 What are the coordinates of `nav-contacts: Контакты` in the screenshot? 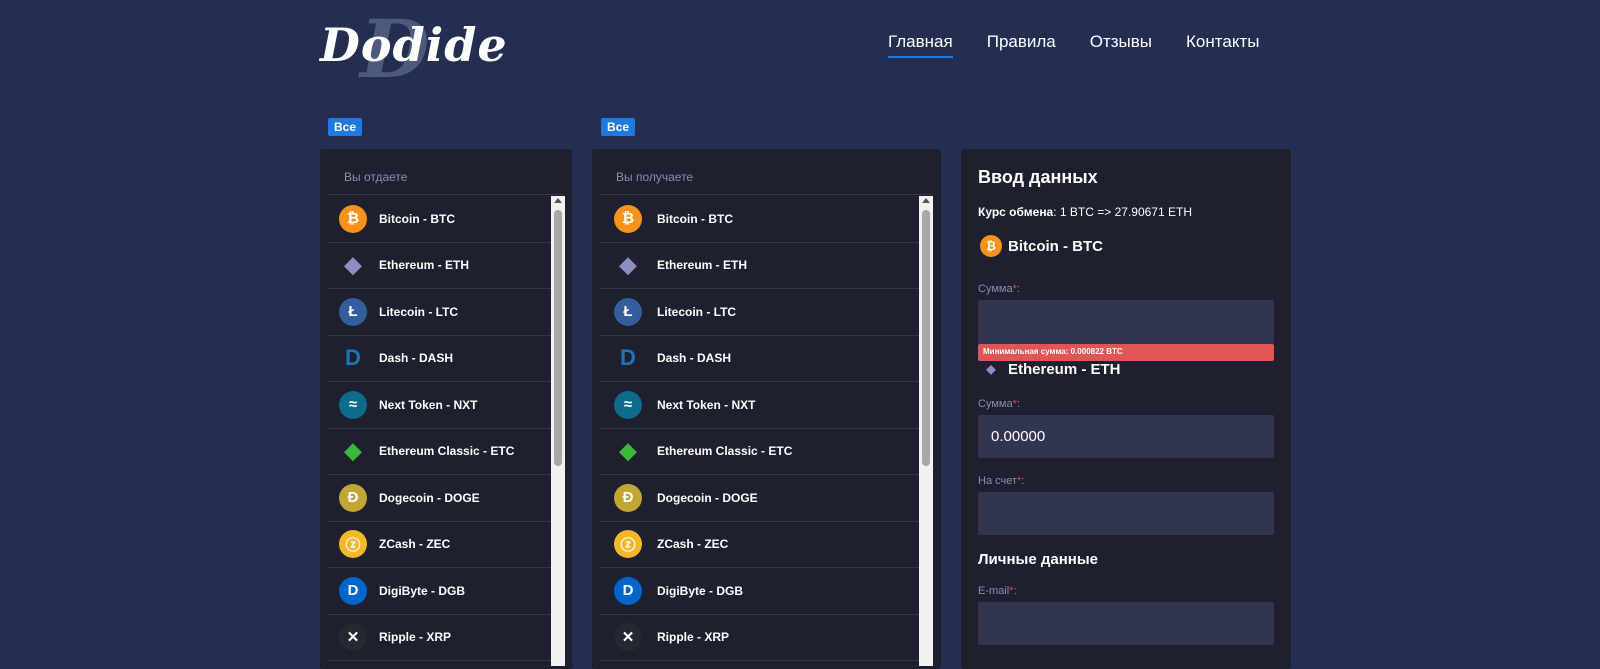 It's located at (1222, 45).